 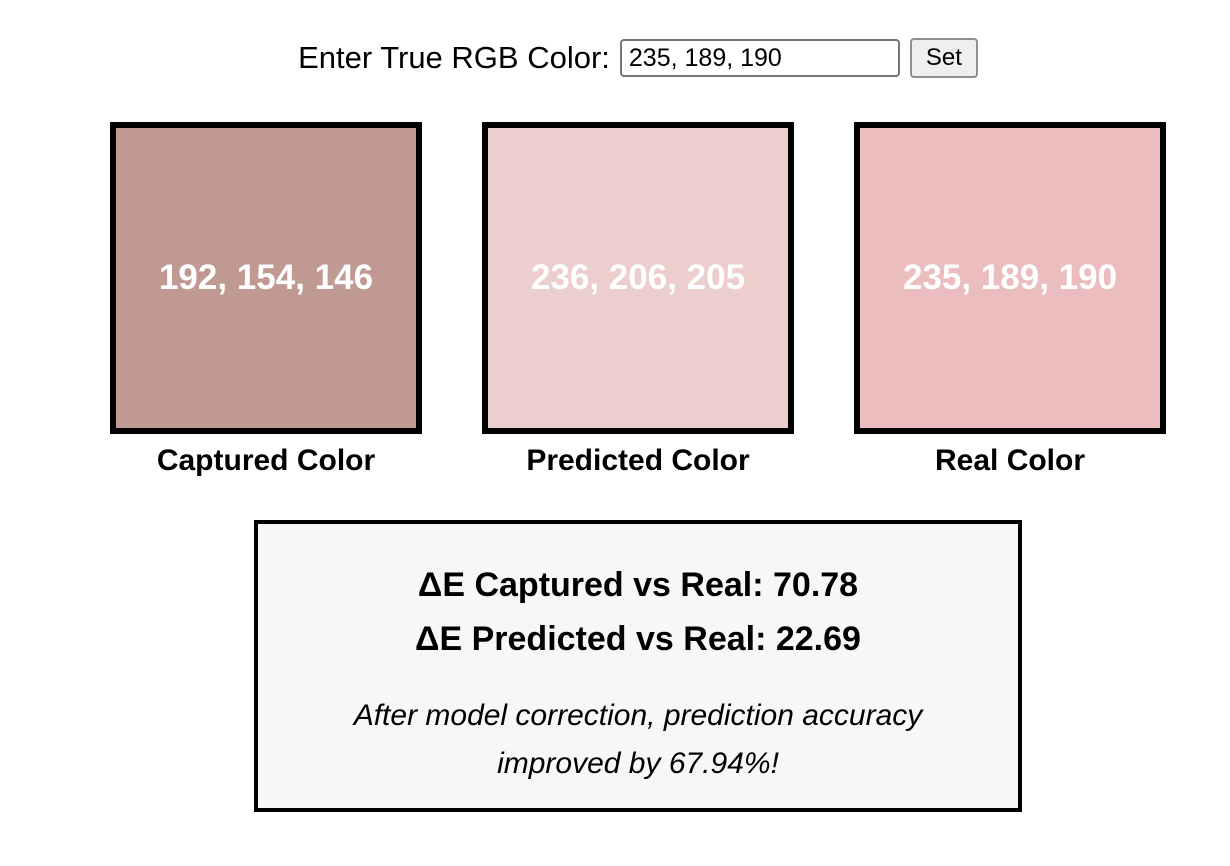 What do you see at coordinates (638, 639) in the screenshot?
I see `delta-predicted-vs-real: ΔE Predicted vs Real: 22.69` at bounding box center [638, 639].